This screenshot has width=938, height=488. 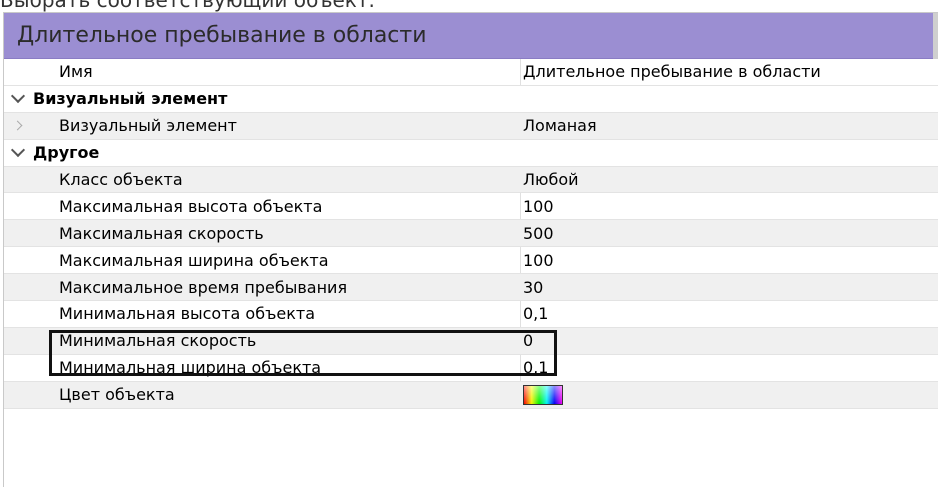 I want to click on property-row-visual-element: Визуальный элемент Ломаная, so click(x=471, y=126).